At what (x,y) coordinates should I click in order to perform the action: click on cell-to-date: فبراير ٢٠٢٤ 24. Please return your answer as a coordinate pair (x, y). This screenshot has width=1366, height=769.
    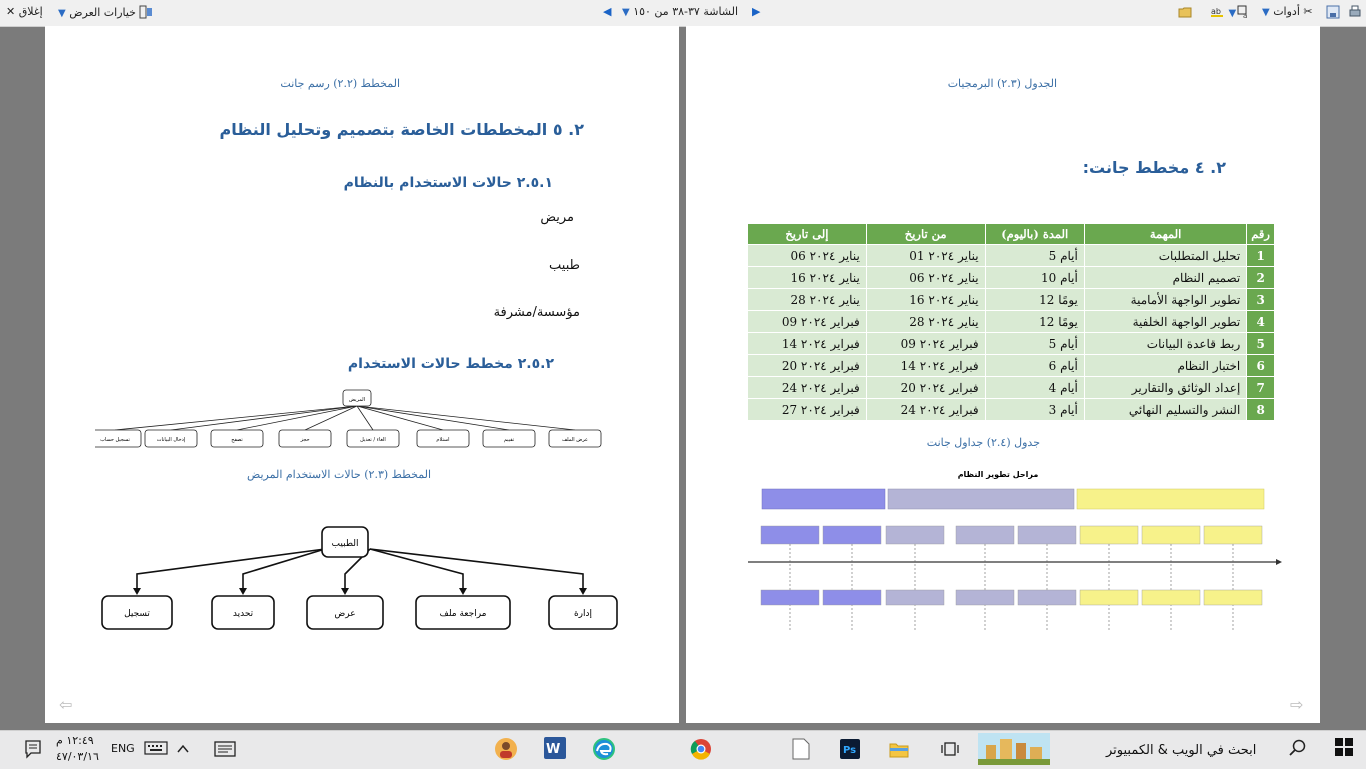
    Looking at the image, I should click on (807, 387).